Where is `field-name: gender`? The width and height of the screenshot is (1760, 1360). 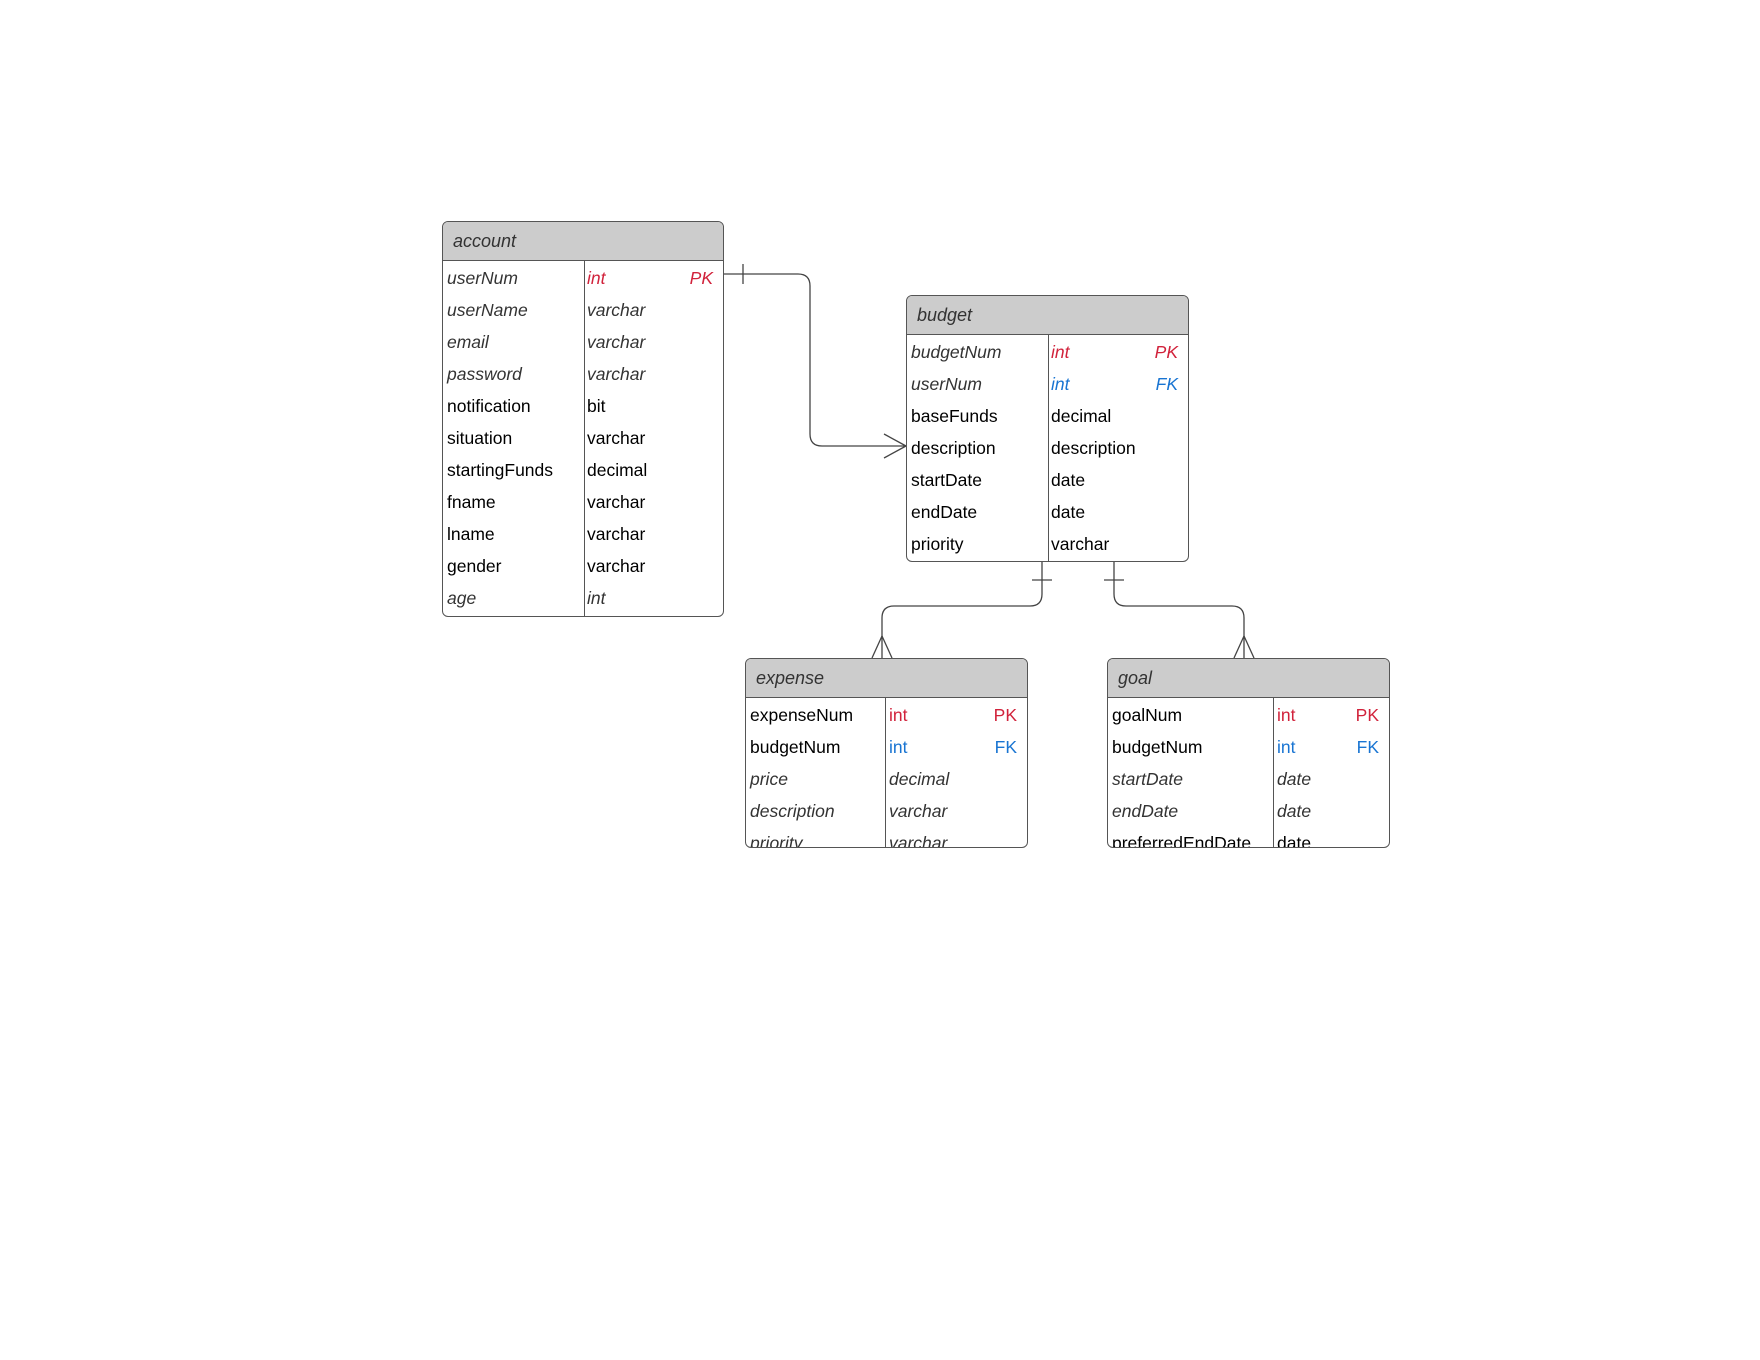
field-name: gender is located at coordinates (474, 566).